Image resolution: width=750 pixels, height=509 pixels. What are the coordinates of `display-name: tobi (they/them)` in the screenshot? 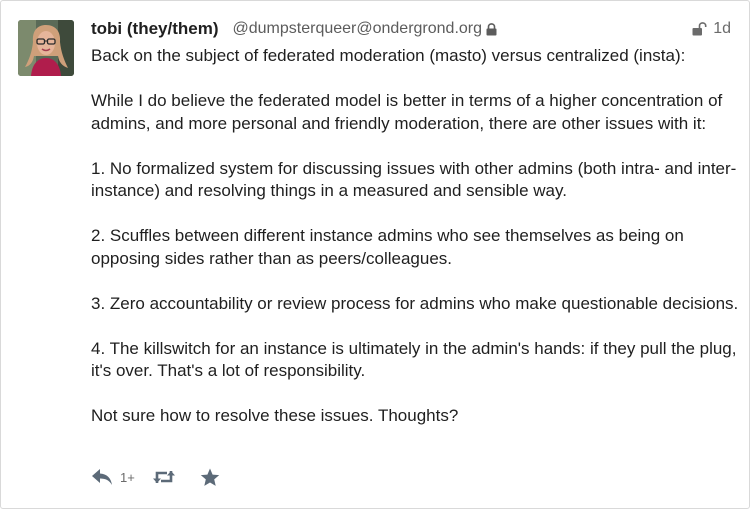 It's located at (155, 29).